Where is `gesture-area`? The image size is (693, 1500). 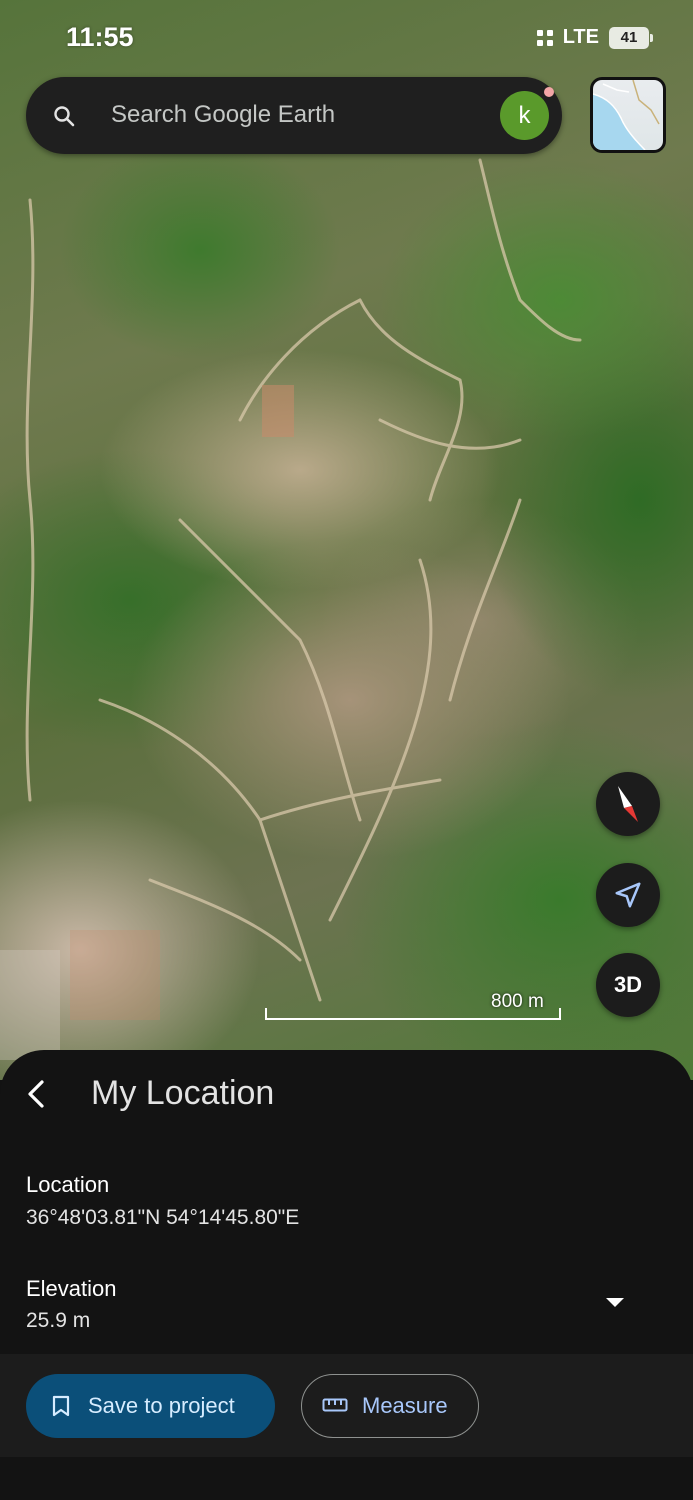 gesture-area is located at coordinates (346, 1478).